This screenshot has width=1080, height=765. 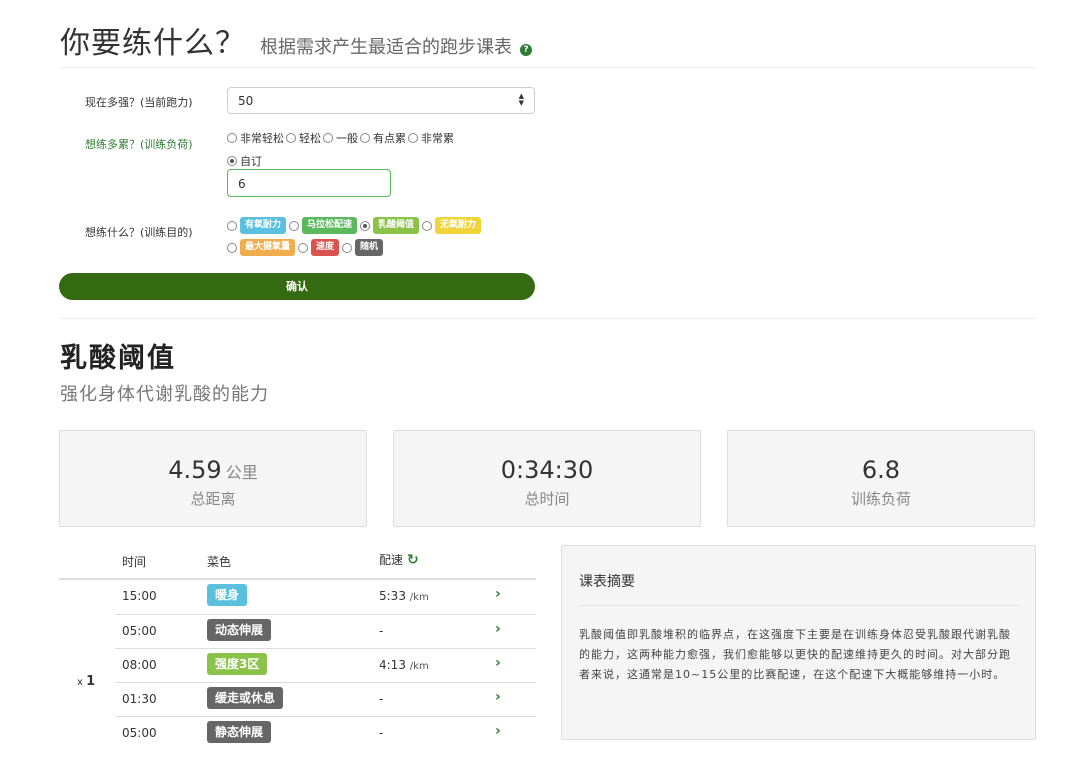 I want to click on table-row: 01:30 缓走或休息 - ›, so click(x=325, y=699).